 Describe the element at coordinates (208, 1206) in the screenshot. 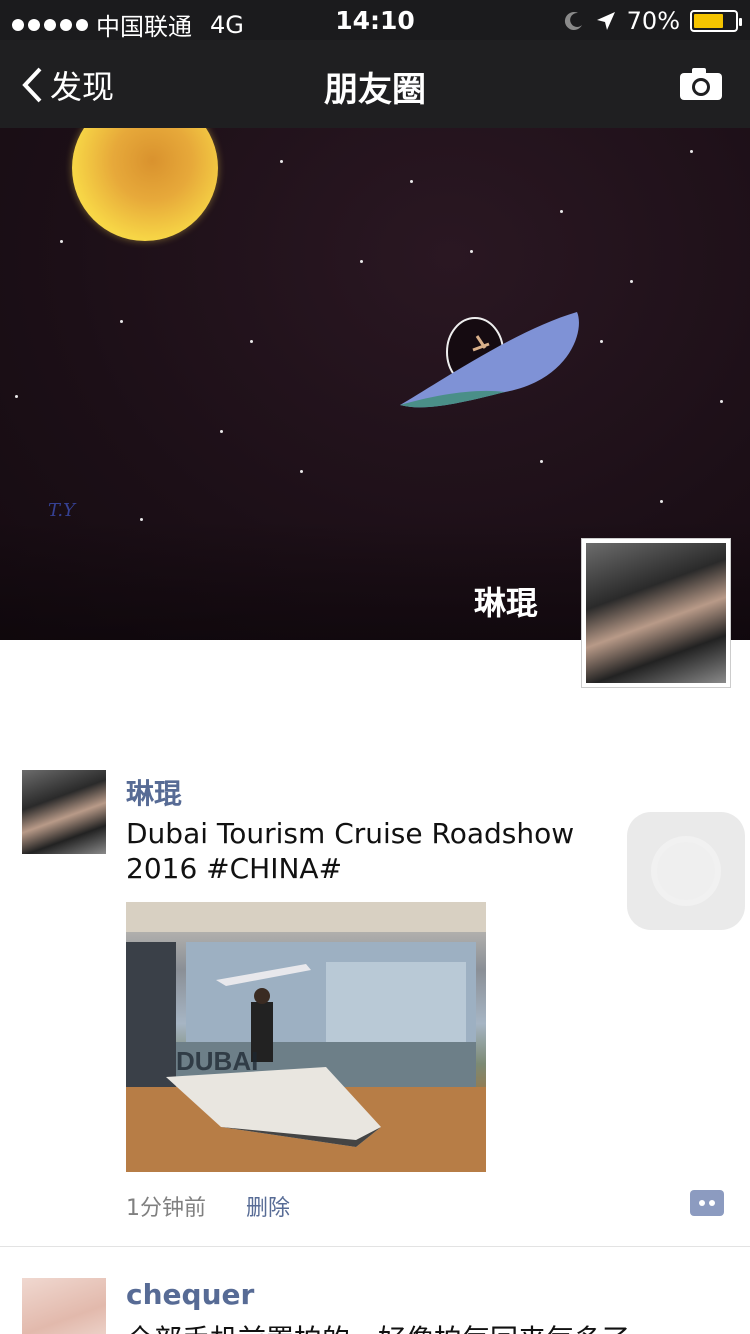

I see `post-meta: 1分钟前 删除` at that location.